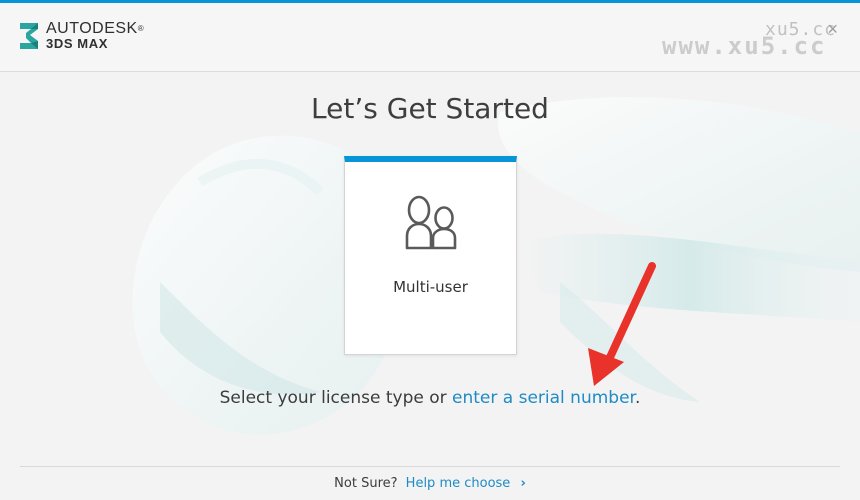 The width and height of the screenshot is (860, 500). Describe the element at coordinates (522, 483) in the screenshot. I see `chevron-right-icon: ›` at that location.